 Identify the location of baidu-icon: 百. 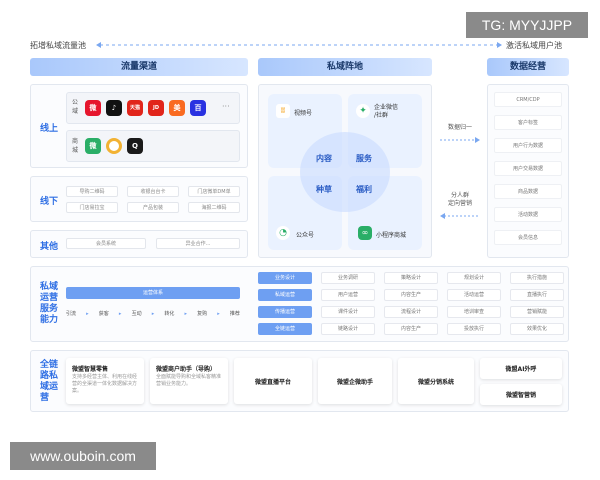
(198, 108).